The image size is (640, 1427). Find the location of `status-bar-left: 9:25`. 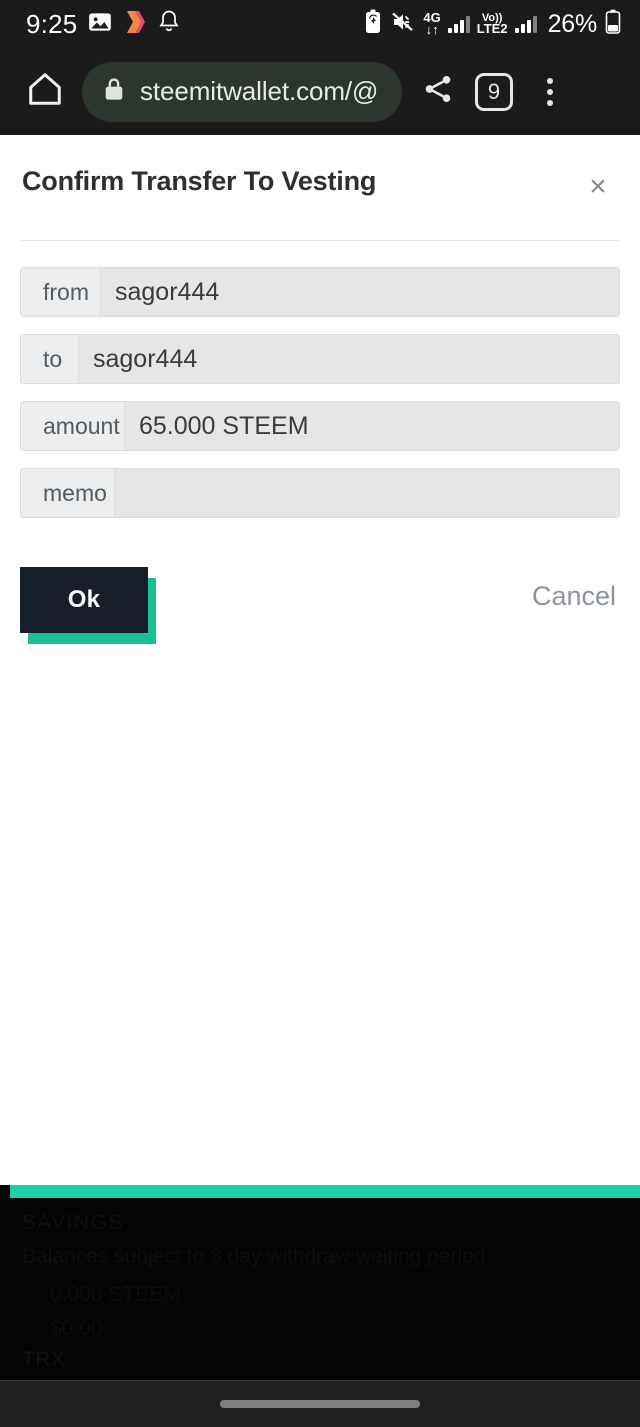

status-bar-left: 9:25 is located at coordinates (103, 24).